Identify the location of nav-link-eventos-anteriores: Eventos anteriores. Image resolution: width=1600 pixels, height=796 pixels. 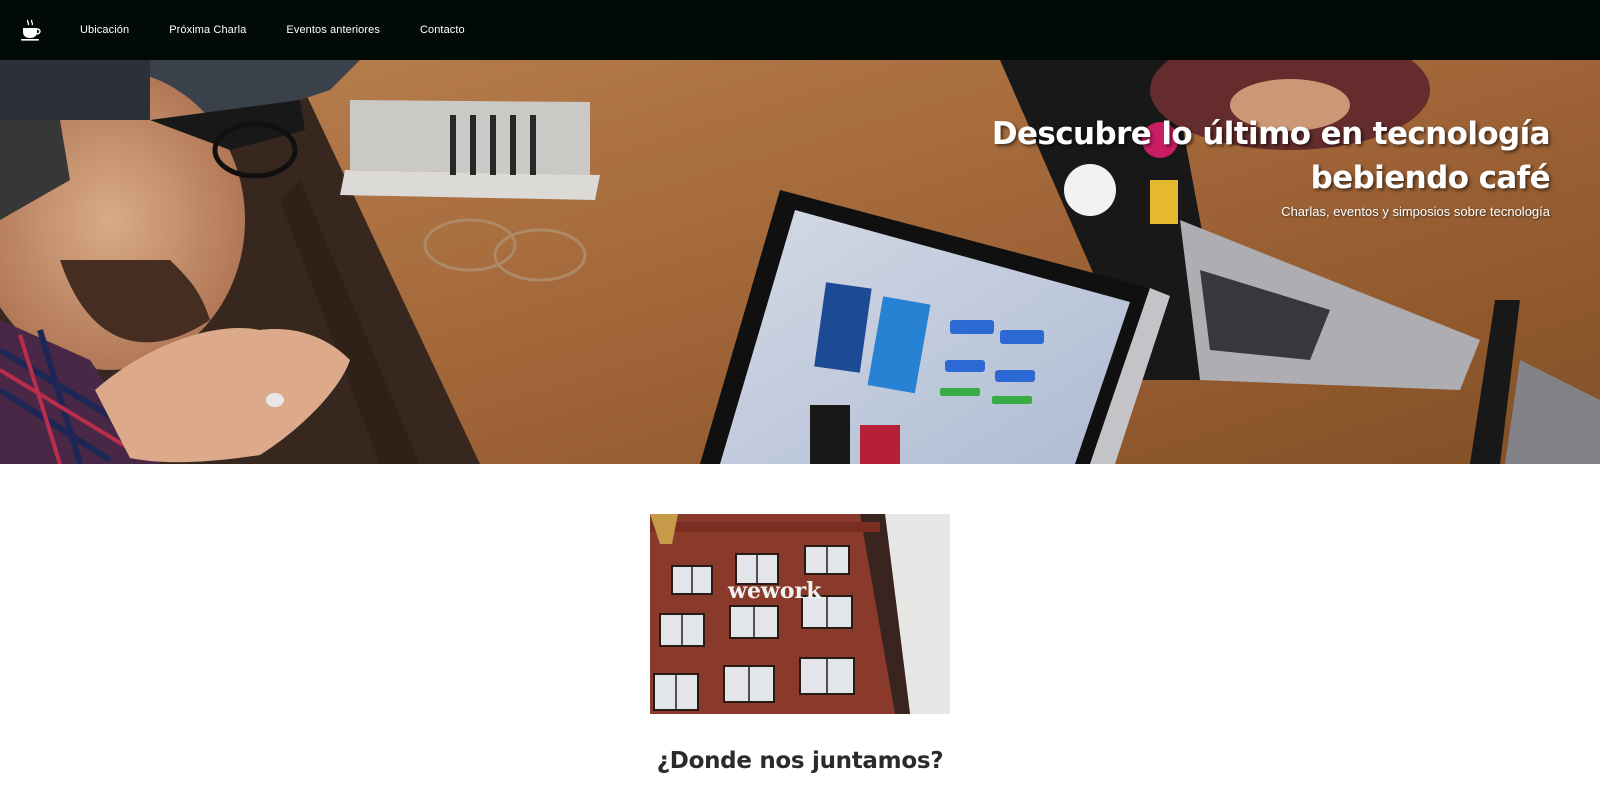
(333, 30).